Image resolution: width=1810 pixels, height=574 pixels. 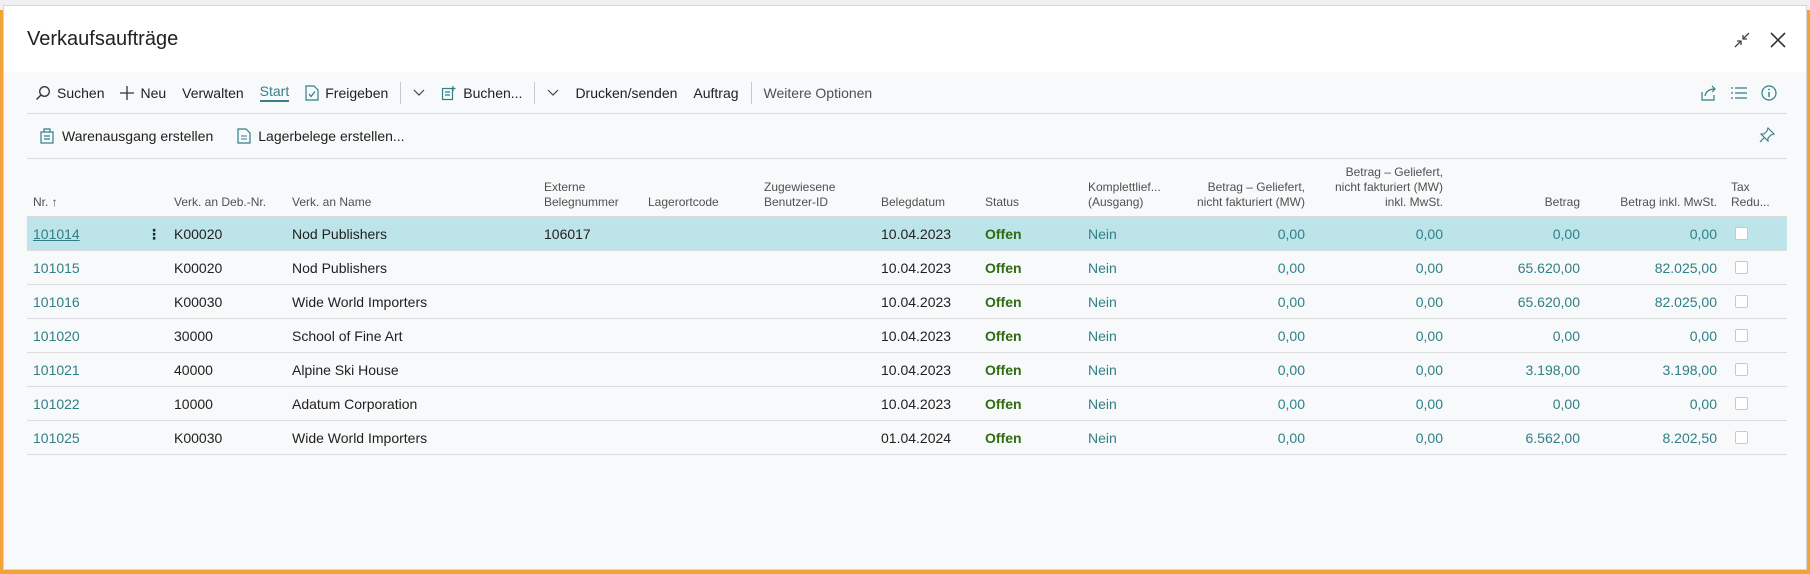 I want to click on amount-cell: 0,00, so click(x=1566, y=336).